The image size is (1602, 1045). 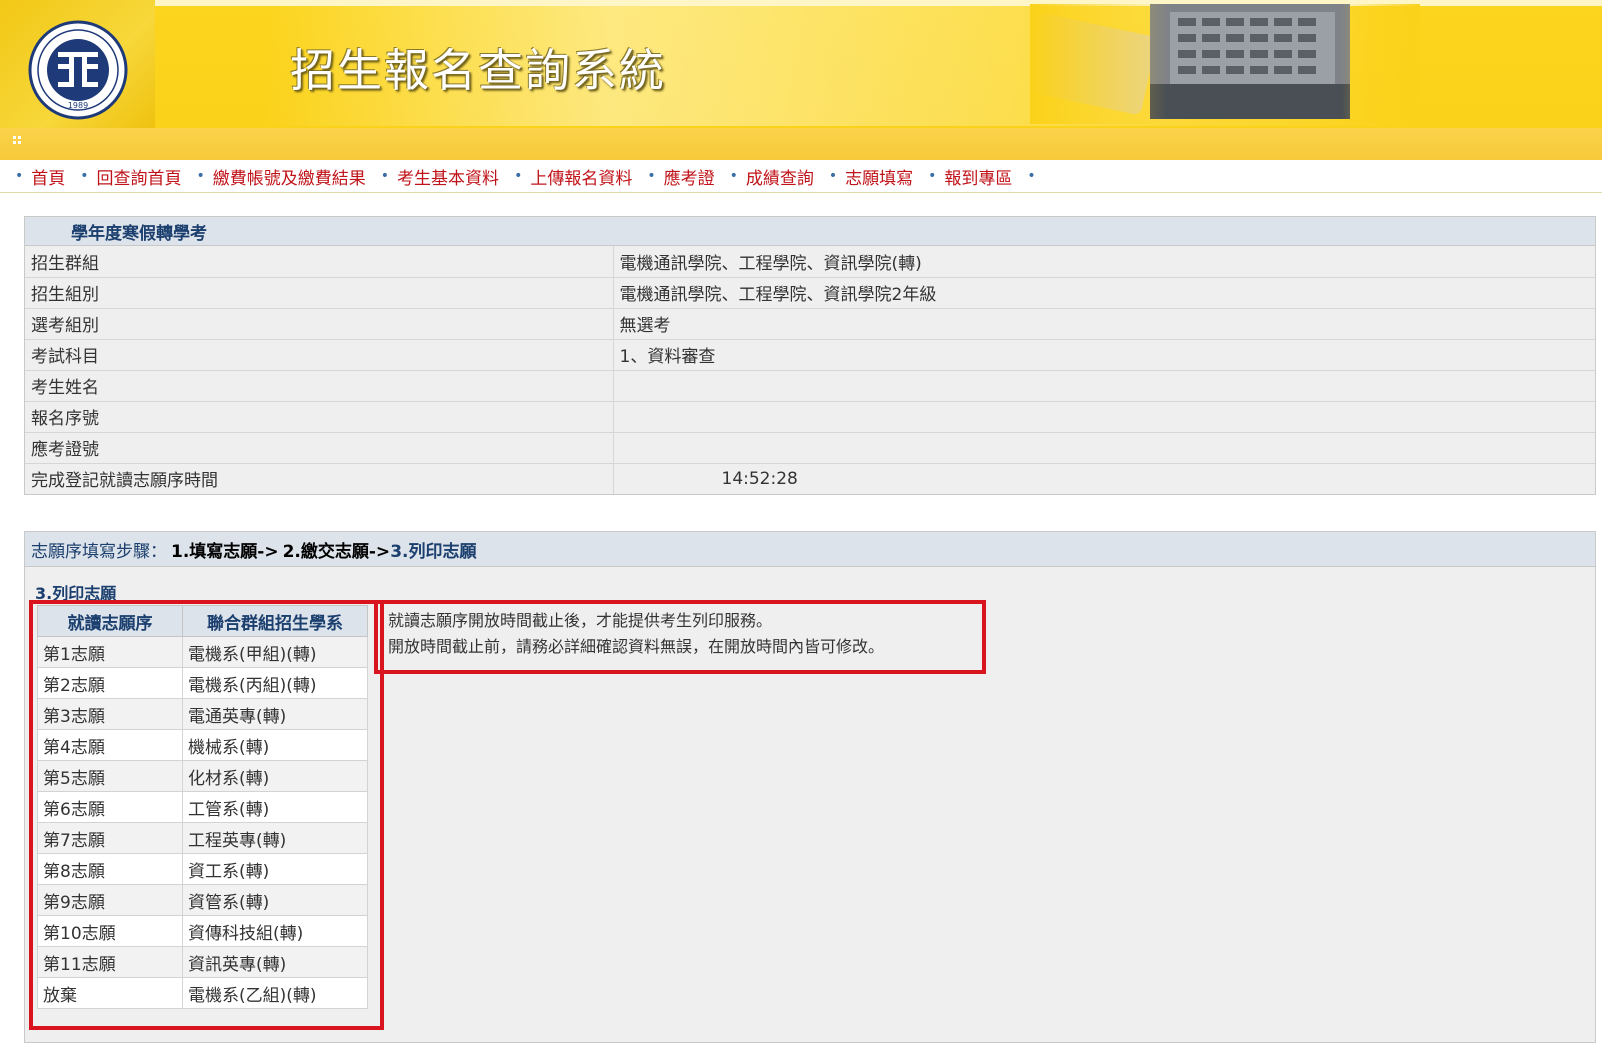 What do you see at coordinates (78, 105) in the screenshot?
I see `logo-year: 1989` at bounding box center [78, 105].